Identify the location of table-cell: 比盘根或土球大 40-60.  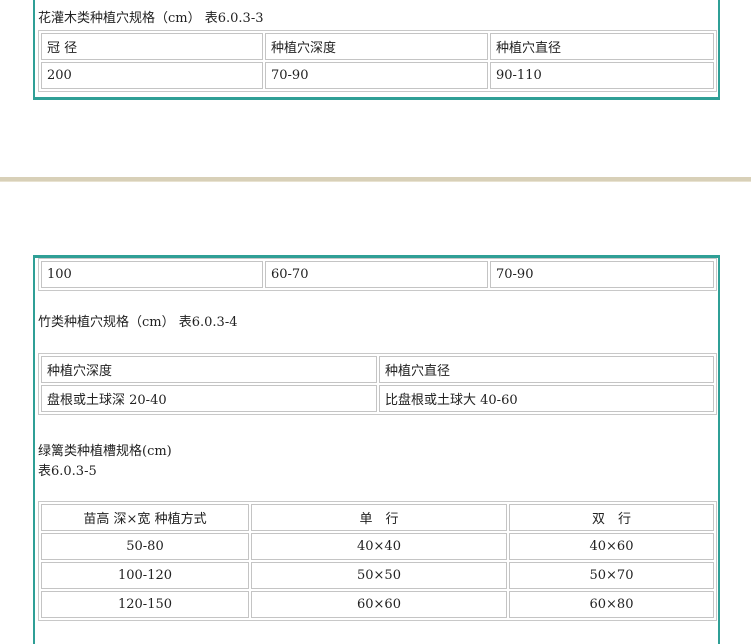
(546, 398).